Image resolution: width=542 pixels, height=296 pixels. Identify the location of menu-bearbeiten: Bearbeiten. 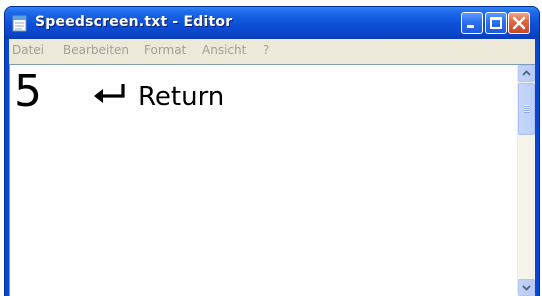
(96, 50).